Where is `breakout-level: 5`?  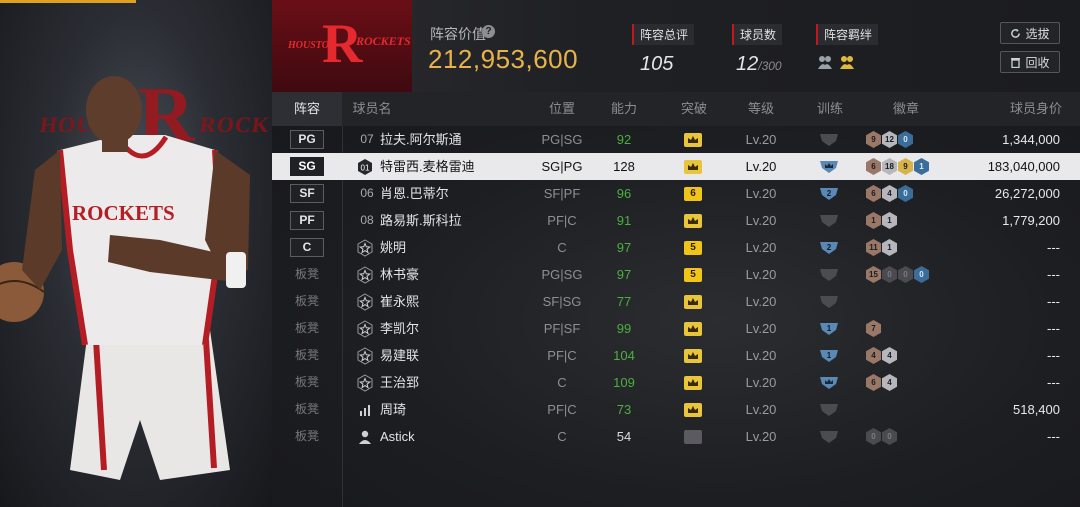
breakout-level: 5 is located at coordinates (693, 248).